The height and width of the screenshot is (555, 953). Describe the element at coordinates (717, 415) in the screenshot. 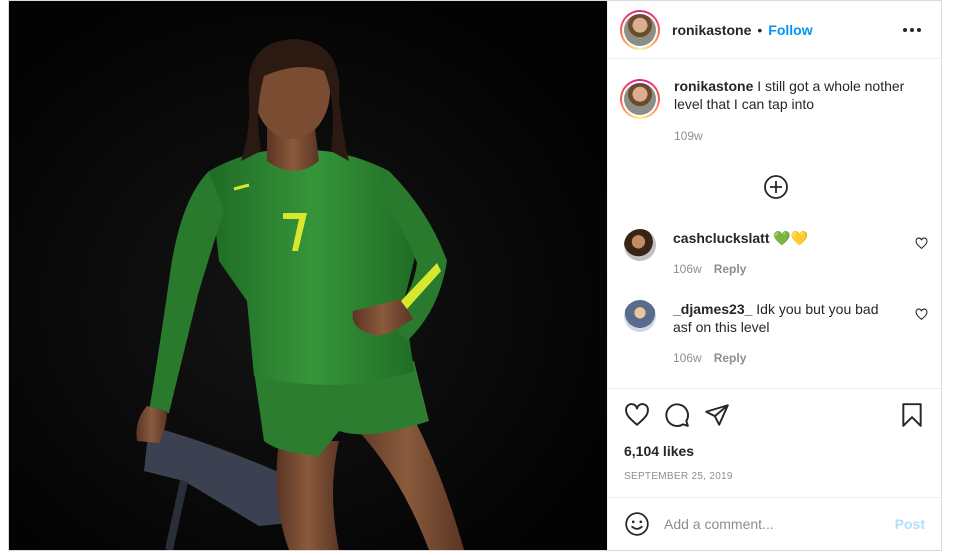

I see `share-paper-plane-icon` at that location.